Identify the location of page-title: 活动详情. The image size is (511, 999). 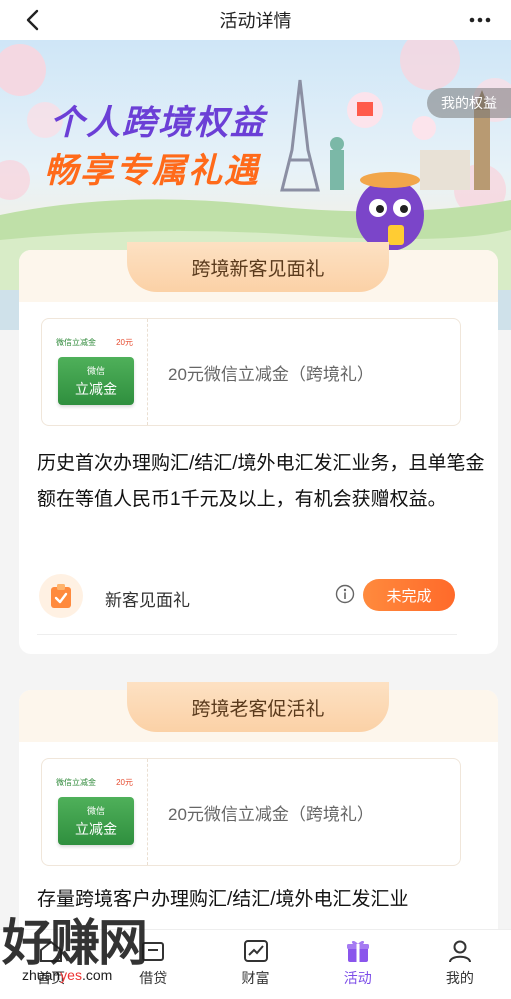
(255, 21).